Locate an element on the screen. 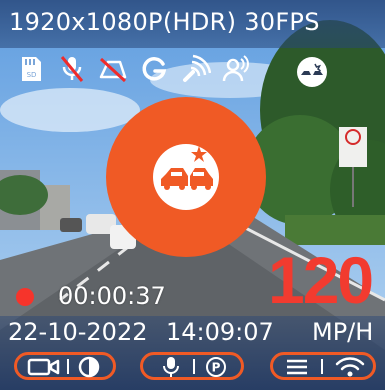 This screenshot has height=390, width=385. video-control-group is located at coordinates (65, 366).